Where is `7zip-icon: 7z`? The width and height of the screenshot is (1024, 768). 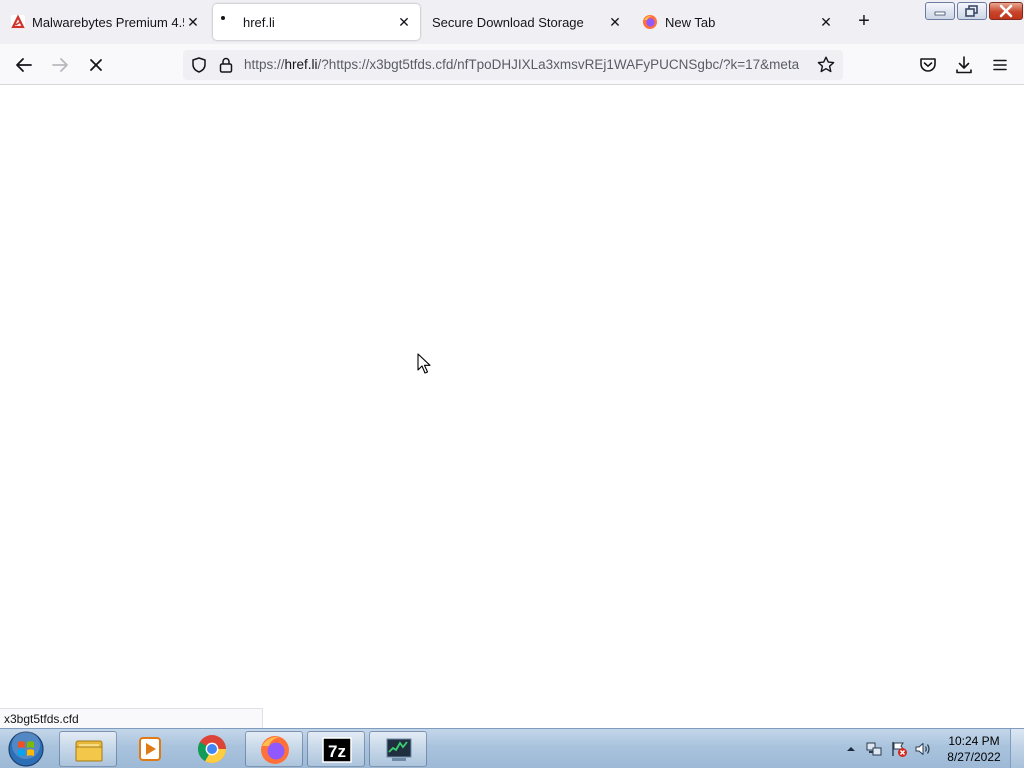 7zip-icon: 7z is located at coordinates (337, 750).